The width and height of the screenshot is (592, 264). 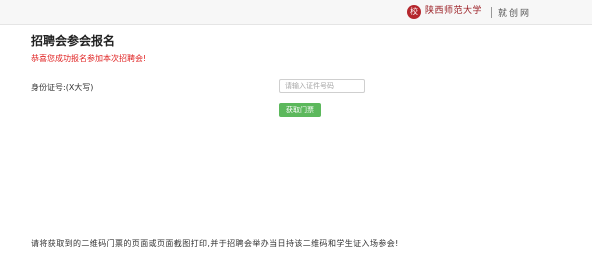 I want to click on get-ticket-button: 获取门票, so click(x=300, y=110).